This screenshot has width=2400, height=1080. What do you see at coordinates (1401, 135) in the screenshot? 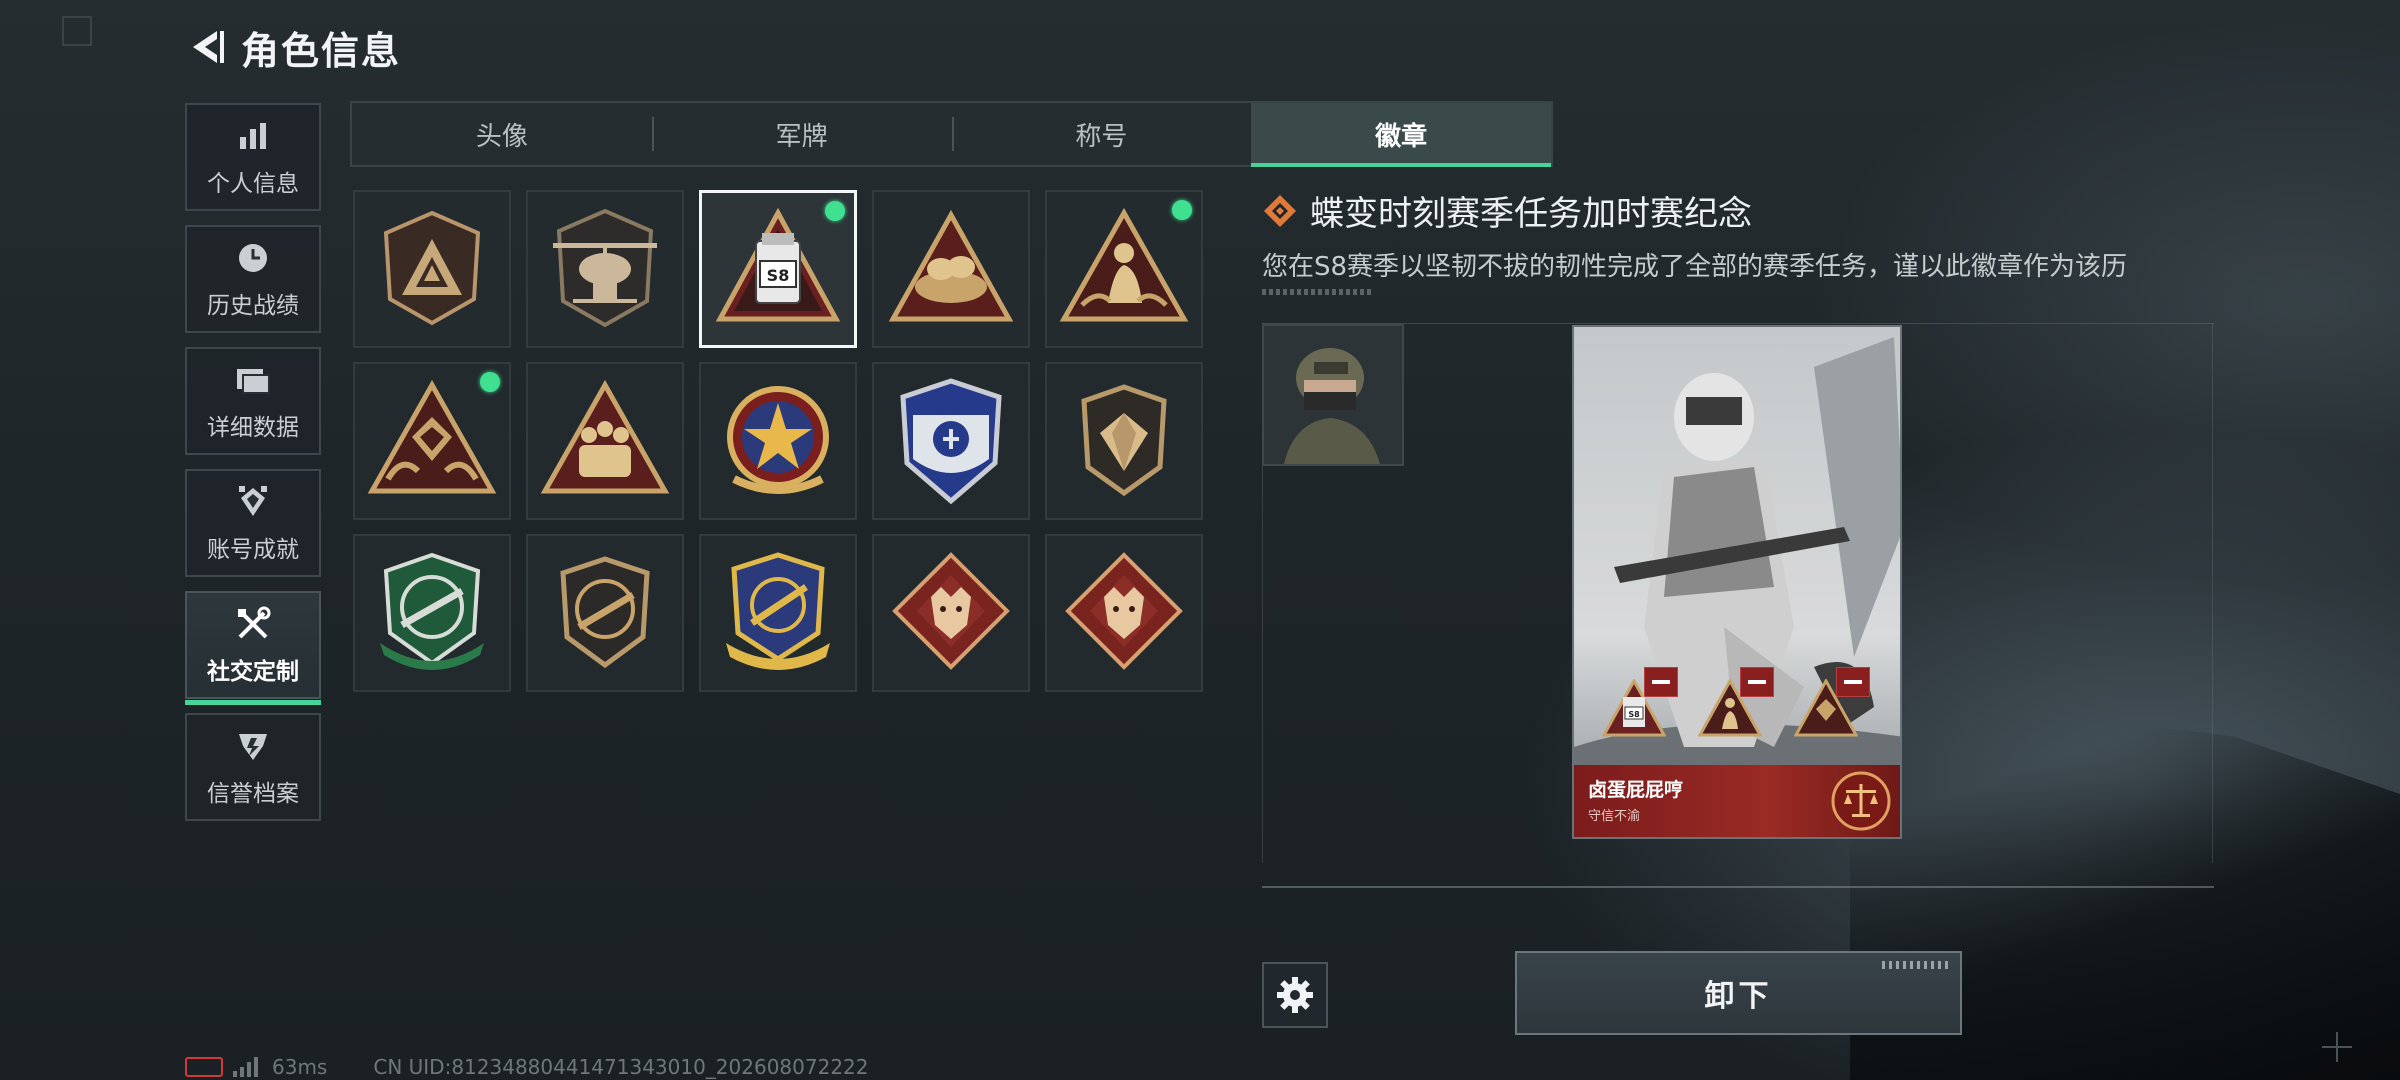
I see `tab-badge: 徽章` at bounding box center [1401, 135].